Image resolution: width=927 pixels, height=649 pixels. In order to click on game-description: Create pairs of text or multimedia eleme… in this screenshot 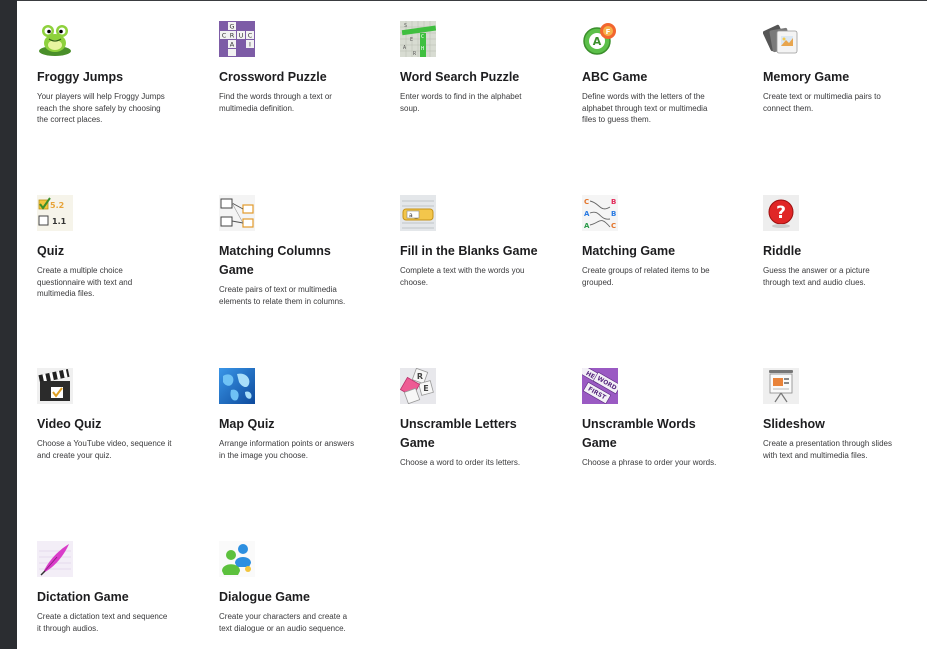, I will do `click(282, 295)`.